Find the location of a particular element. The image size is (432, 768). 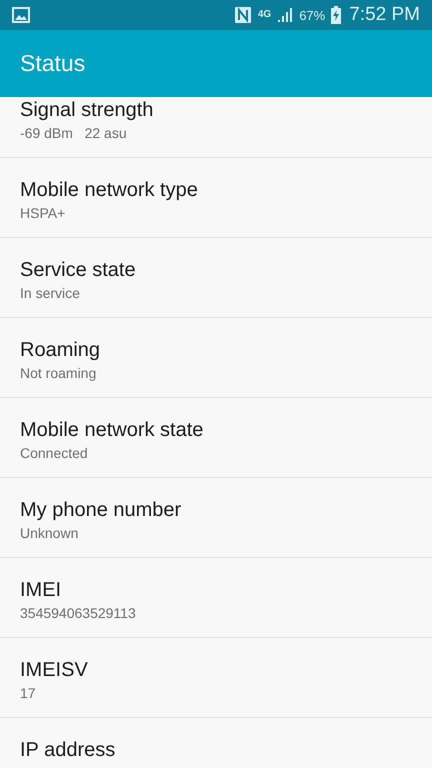

item-title: Mobile network state is located at coordinates (112, 430).